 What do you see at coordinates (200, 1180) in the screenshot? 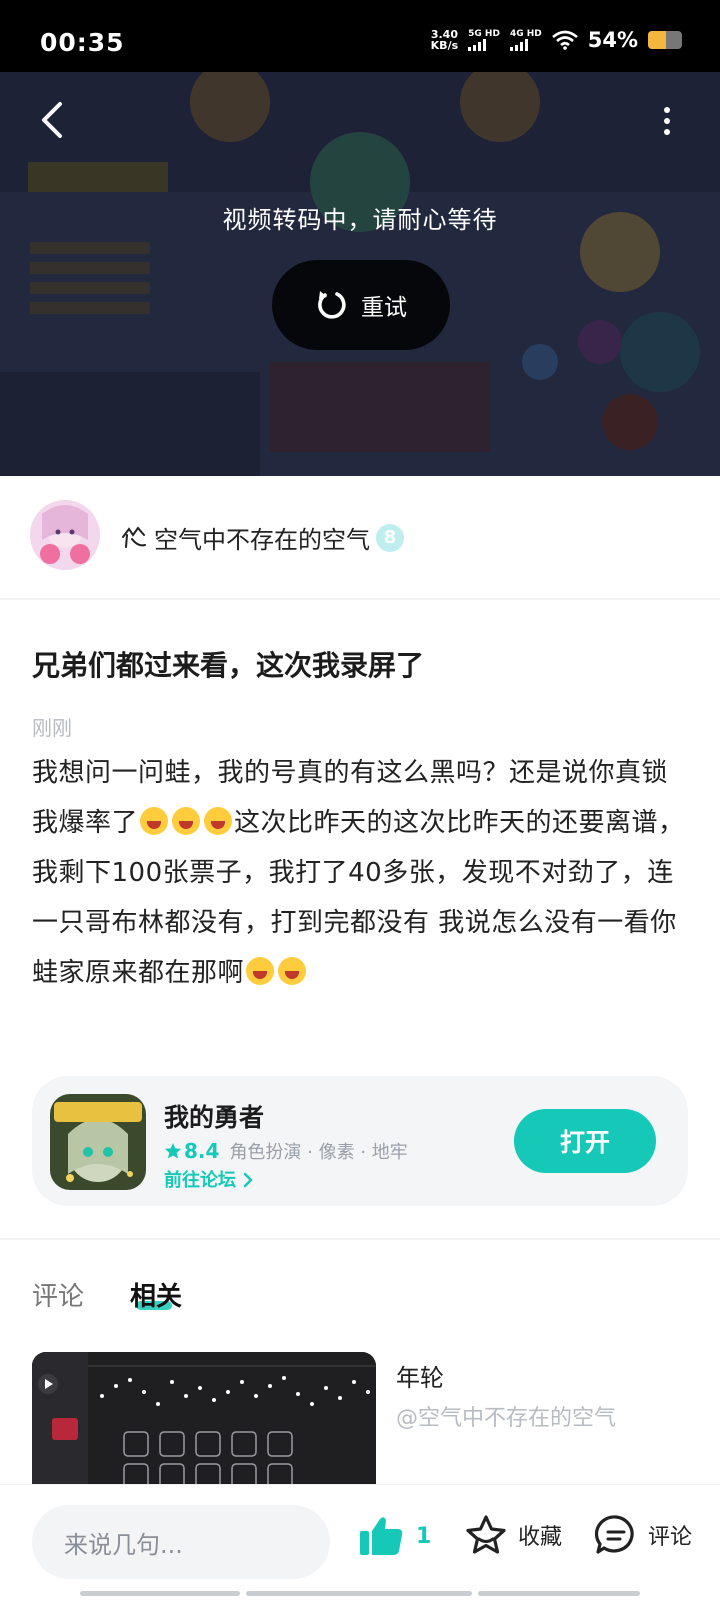
I see `forum-link-label: 前往论坛` at bounding box center [200, 1180].